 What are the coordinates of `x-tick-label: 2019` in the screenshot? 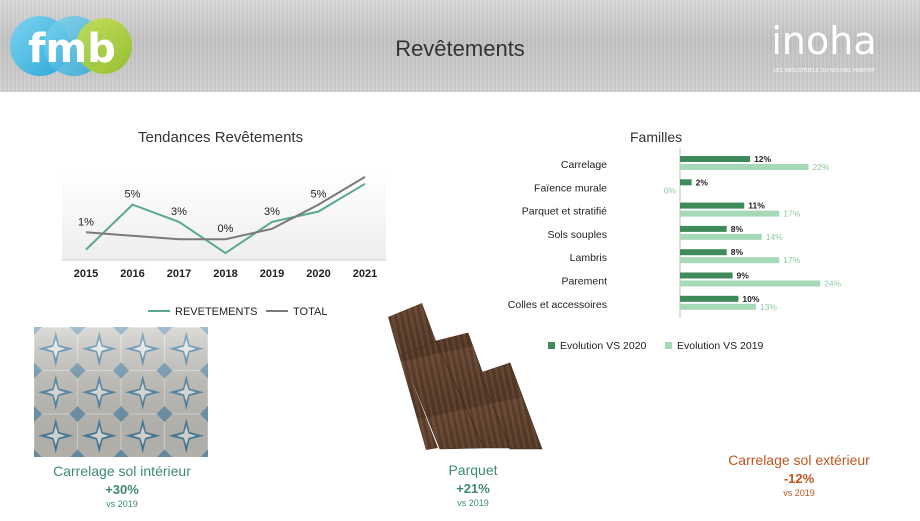 It's located at (272, 274).